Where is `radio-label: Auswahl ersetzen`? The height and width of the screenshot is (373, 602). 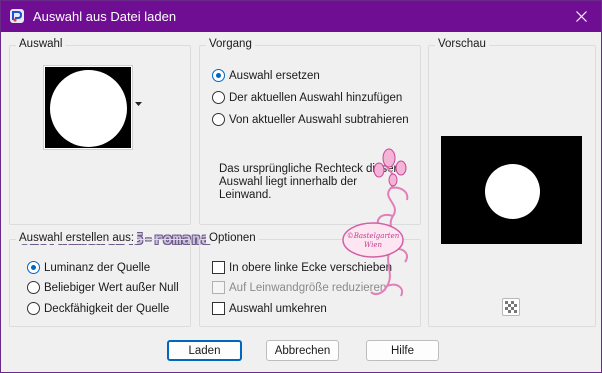
radio-label: Auswahl ersetzen is located at coordinates (274, 75).